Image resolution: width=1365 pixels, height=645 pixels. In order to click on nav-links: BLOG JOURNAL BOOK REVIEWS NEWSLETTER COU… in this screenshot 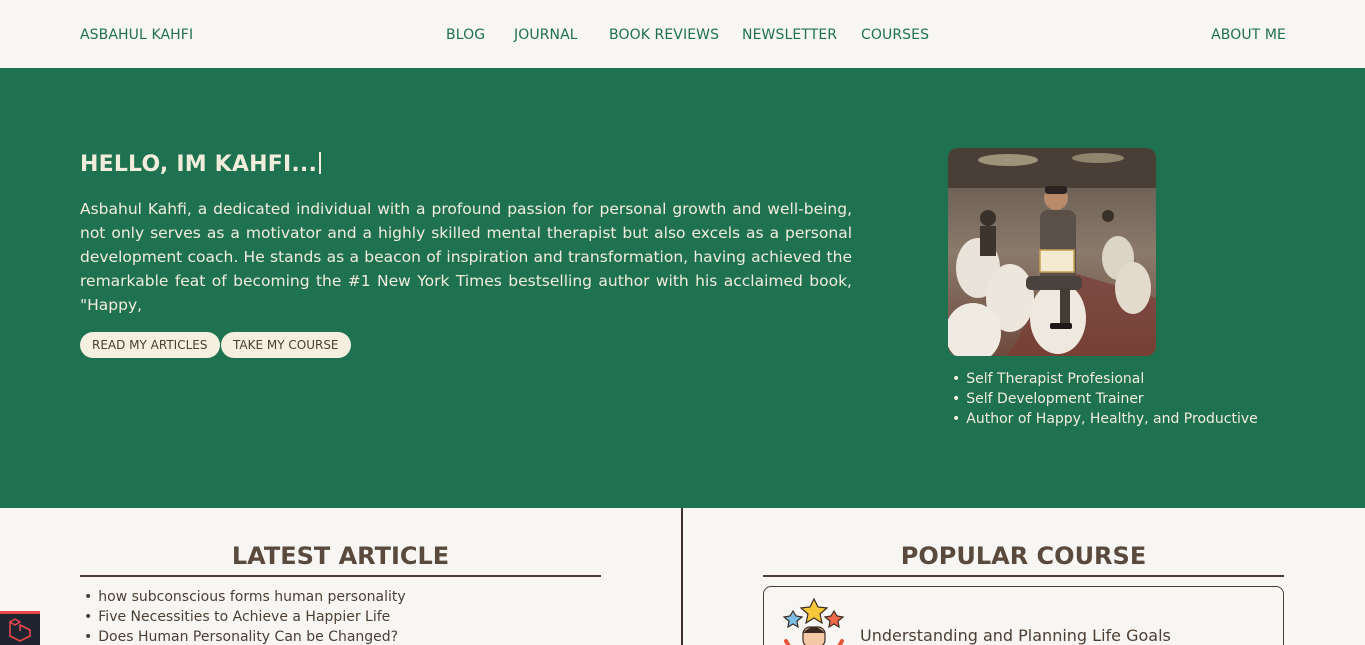, I will do `click(682, 34)`.